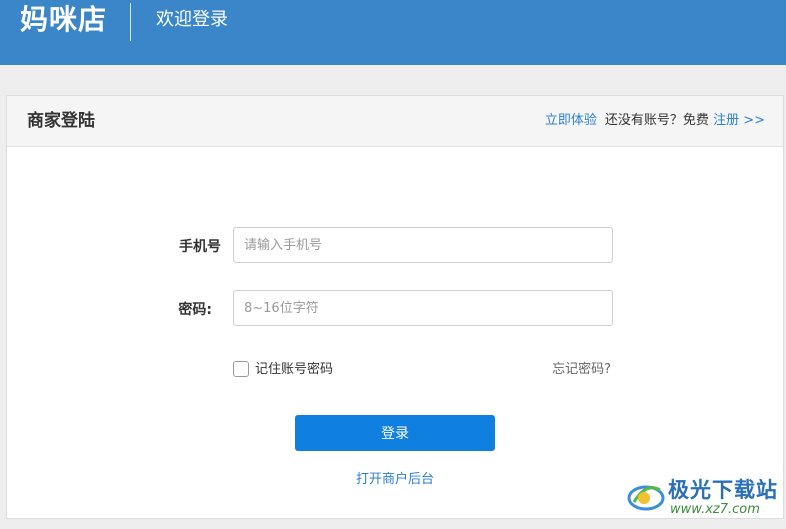  I want to click on try-now-link: 立即体验, so click(571, 120).